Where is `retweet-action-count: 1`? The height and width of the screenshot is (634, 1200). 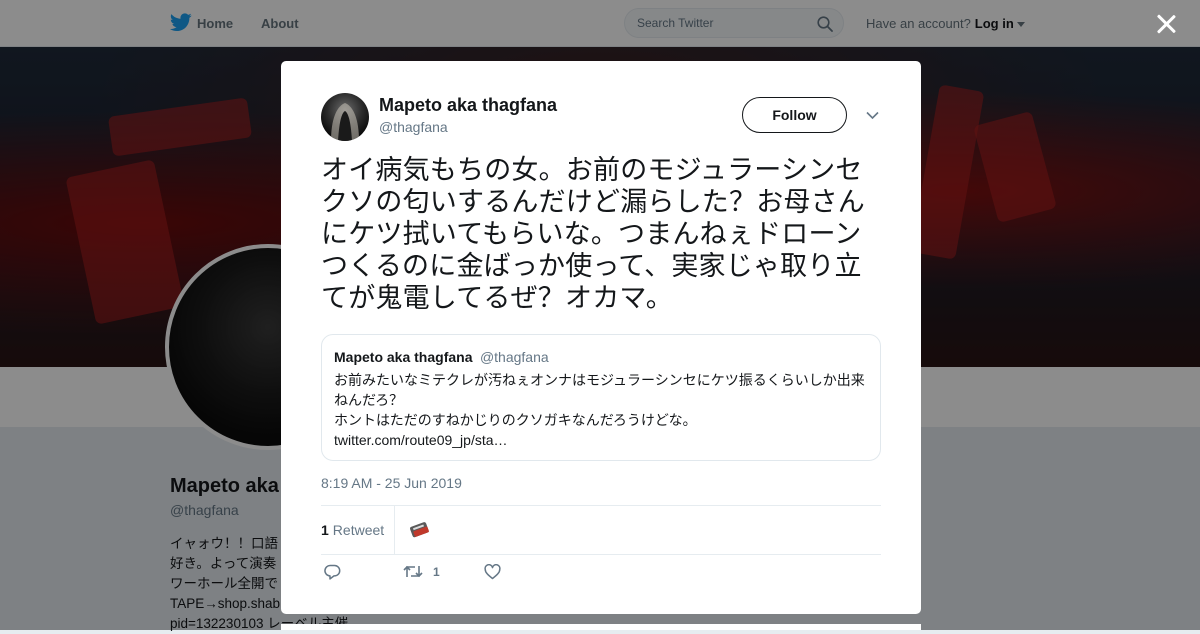
retweet-action-count: 1 is located at coordinates (436, 571).